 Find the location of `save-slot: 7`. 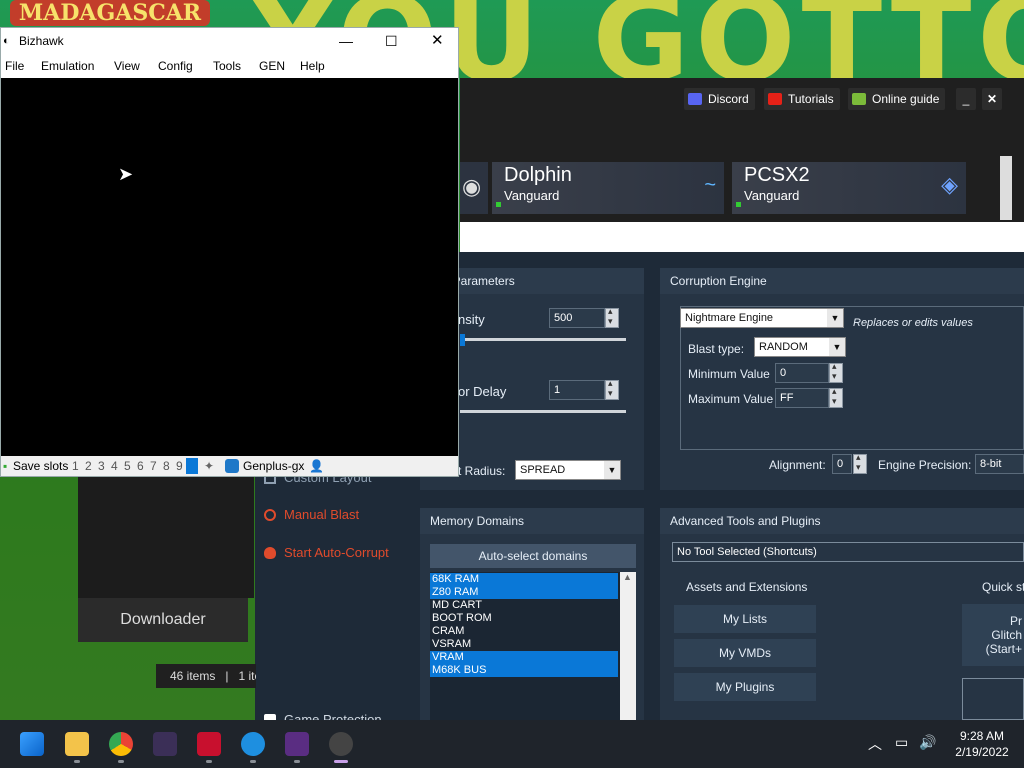

save-slot: 7 is located at coordinates (153, 466).